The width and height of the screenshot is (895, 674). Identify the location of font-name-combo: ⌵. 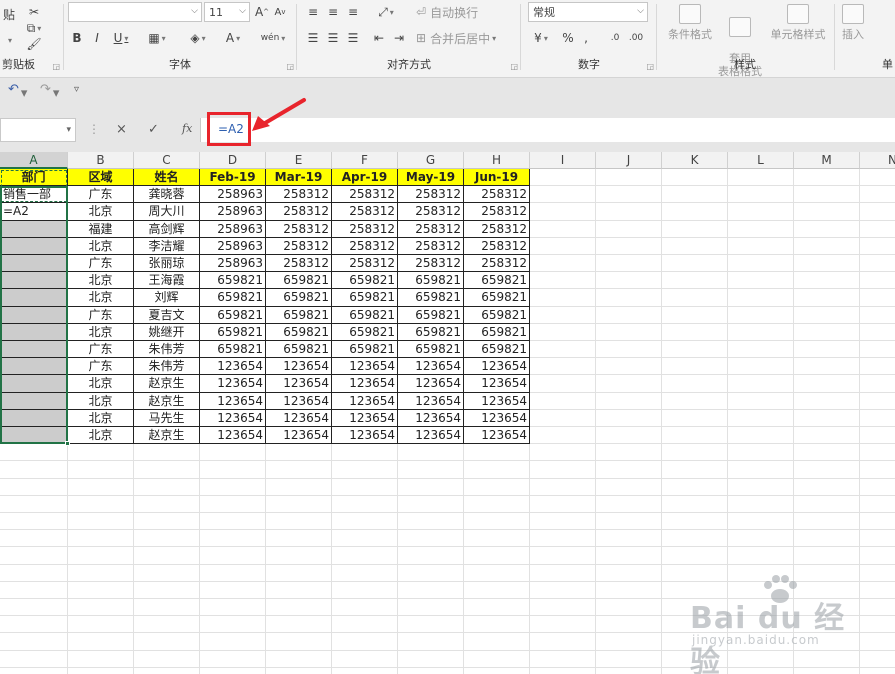
(135, 12).